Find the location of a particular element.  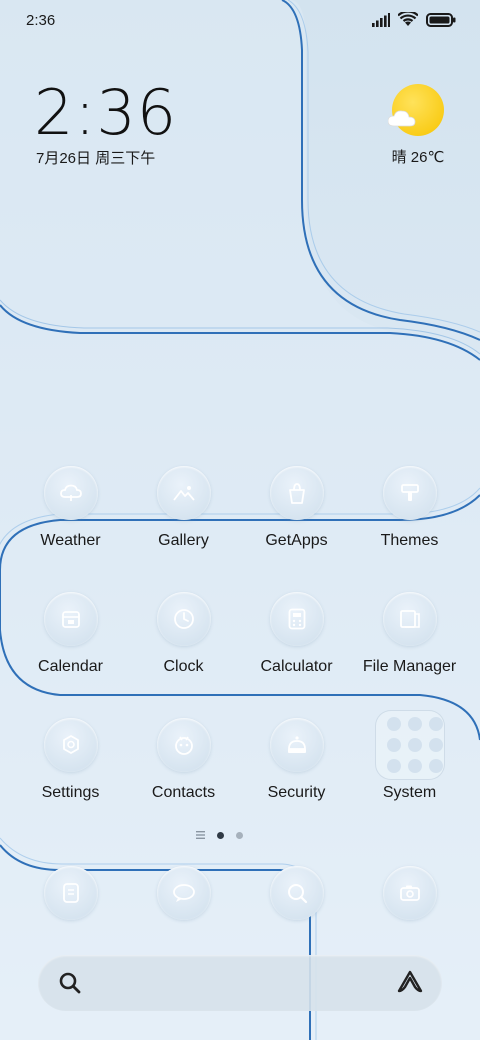

app-themes: Themes is located at coordinates (409, 529).